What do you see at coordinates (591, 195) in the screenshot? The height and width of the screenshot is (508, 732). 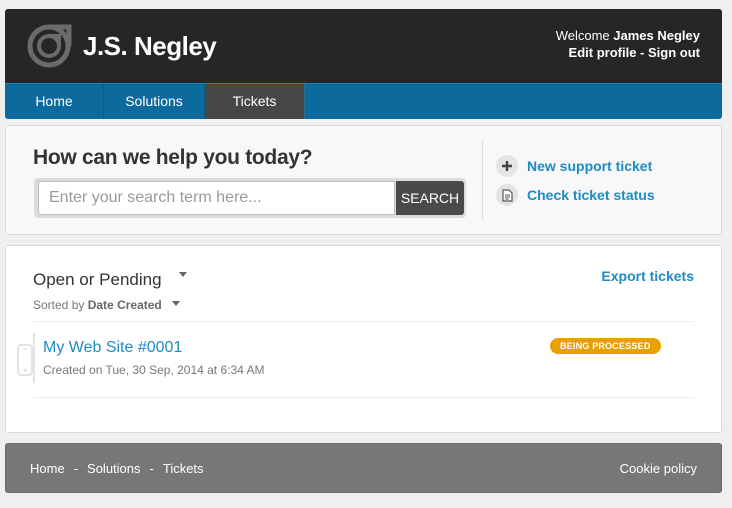 I see `check-status-label: Check ticket status` at bounding box center [591, 195].